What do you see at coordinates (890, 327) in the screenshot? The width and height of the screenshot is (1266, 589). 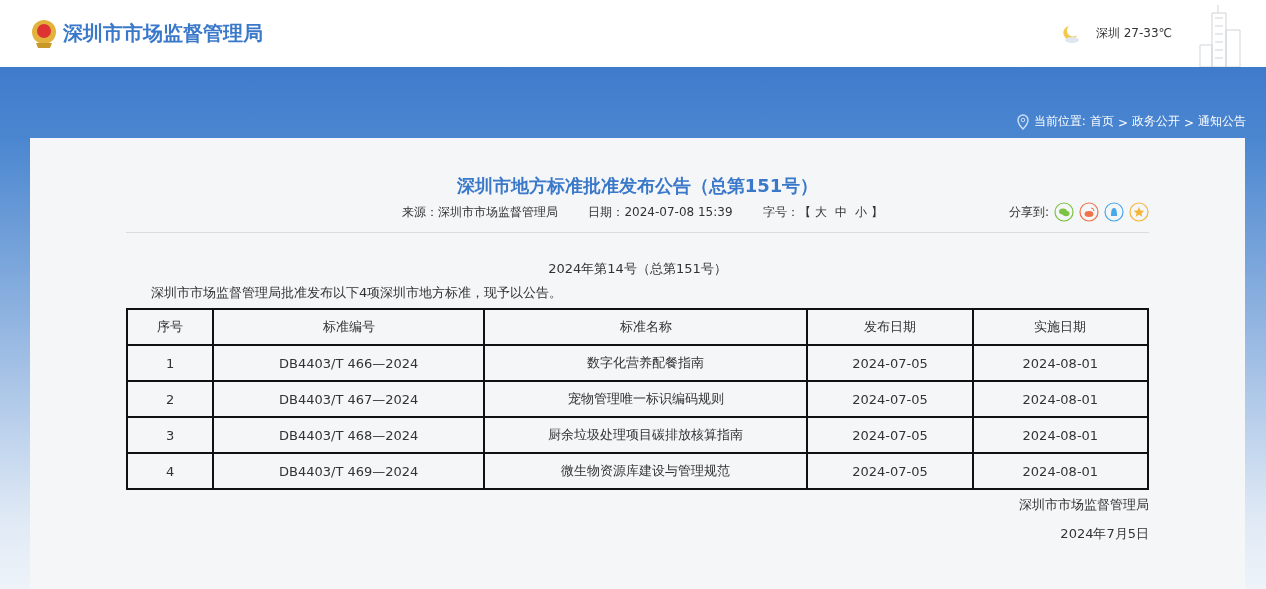 I see `column-header: 发布日期` at bounding box center [890, 327].